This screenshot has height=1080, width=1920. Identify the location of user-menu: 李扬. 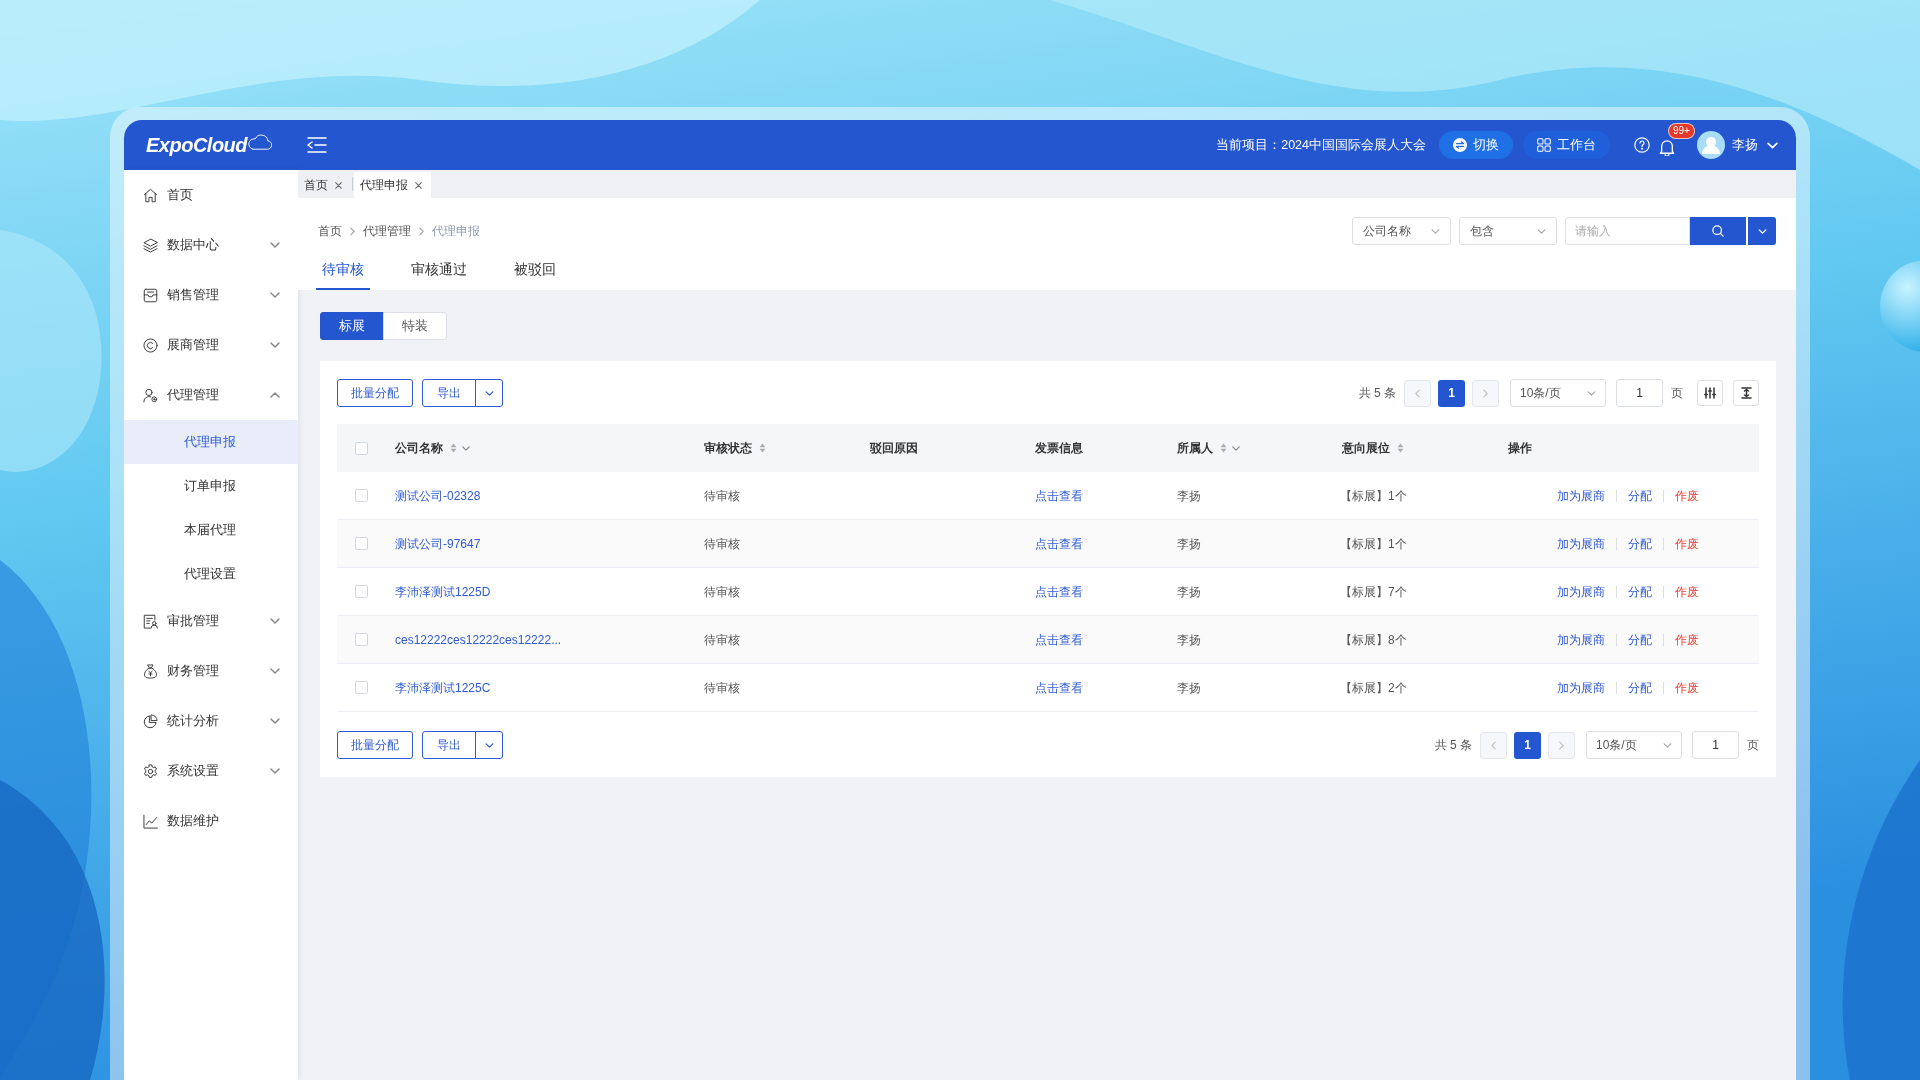
(1737, 145).